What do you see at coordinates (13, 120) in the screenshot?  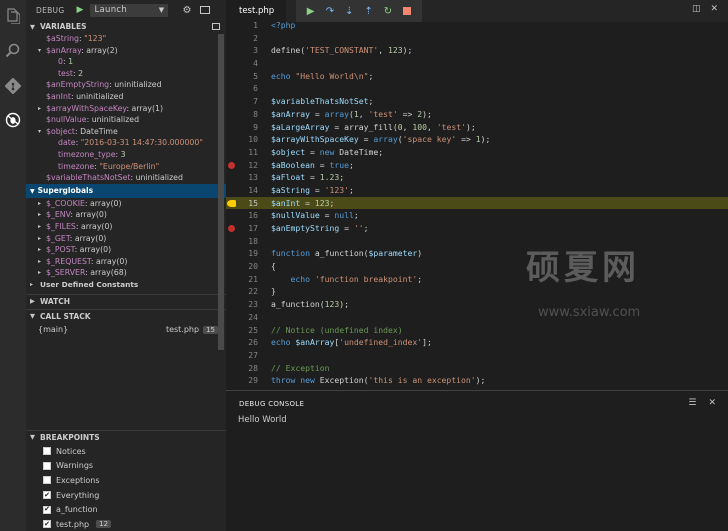 I see `debug-icon` at bounding box center [13, 120].